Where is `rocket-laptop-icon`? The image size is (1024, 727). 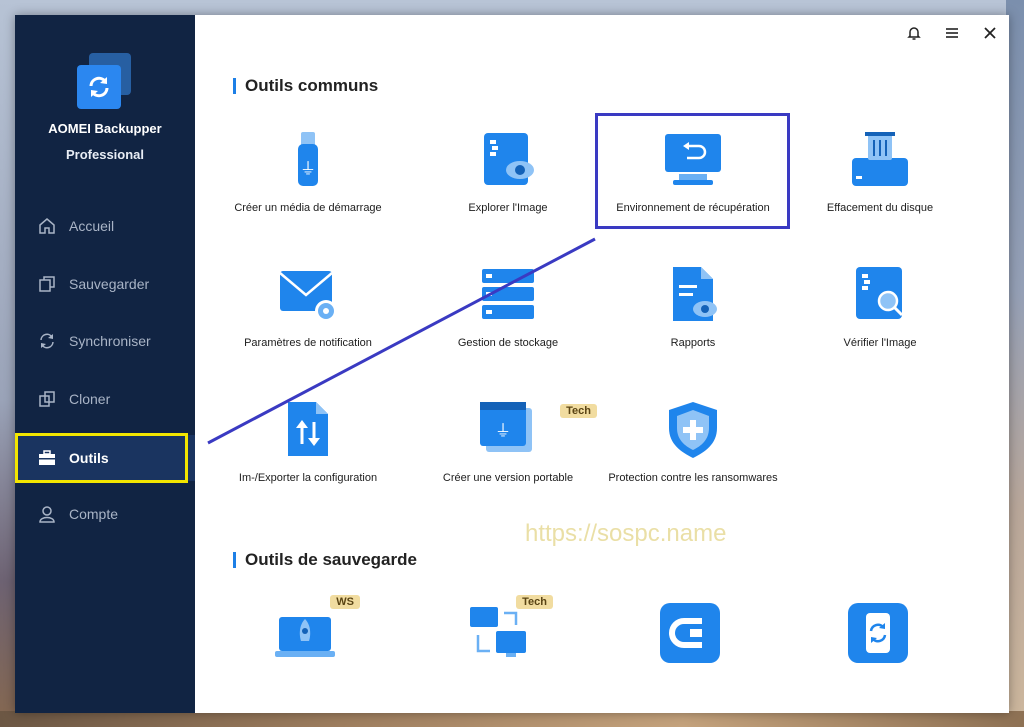
rocket-laptop-icon is located at coordinates (305, 637).